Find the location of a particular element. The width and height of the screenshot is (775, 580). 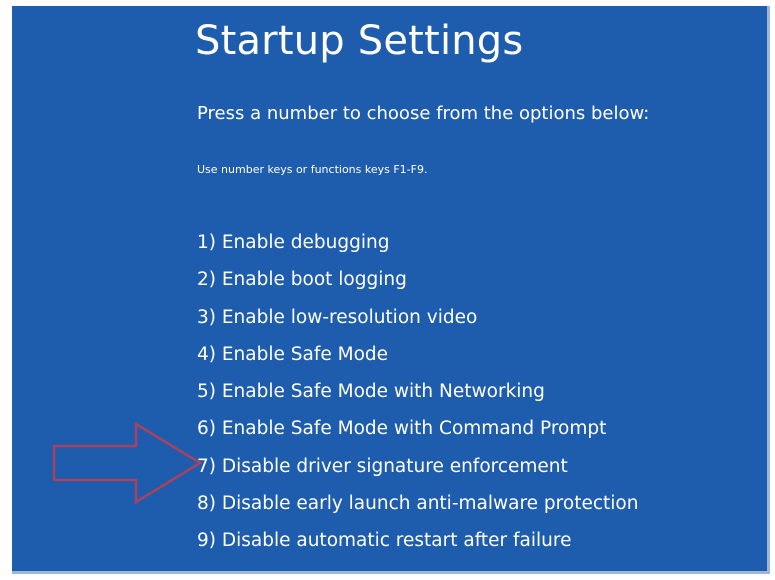

option-enable-safe-mode-networking: 5) Enable Safe Mode with Networking is located at coordinates (417, 391).